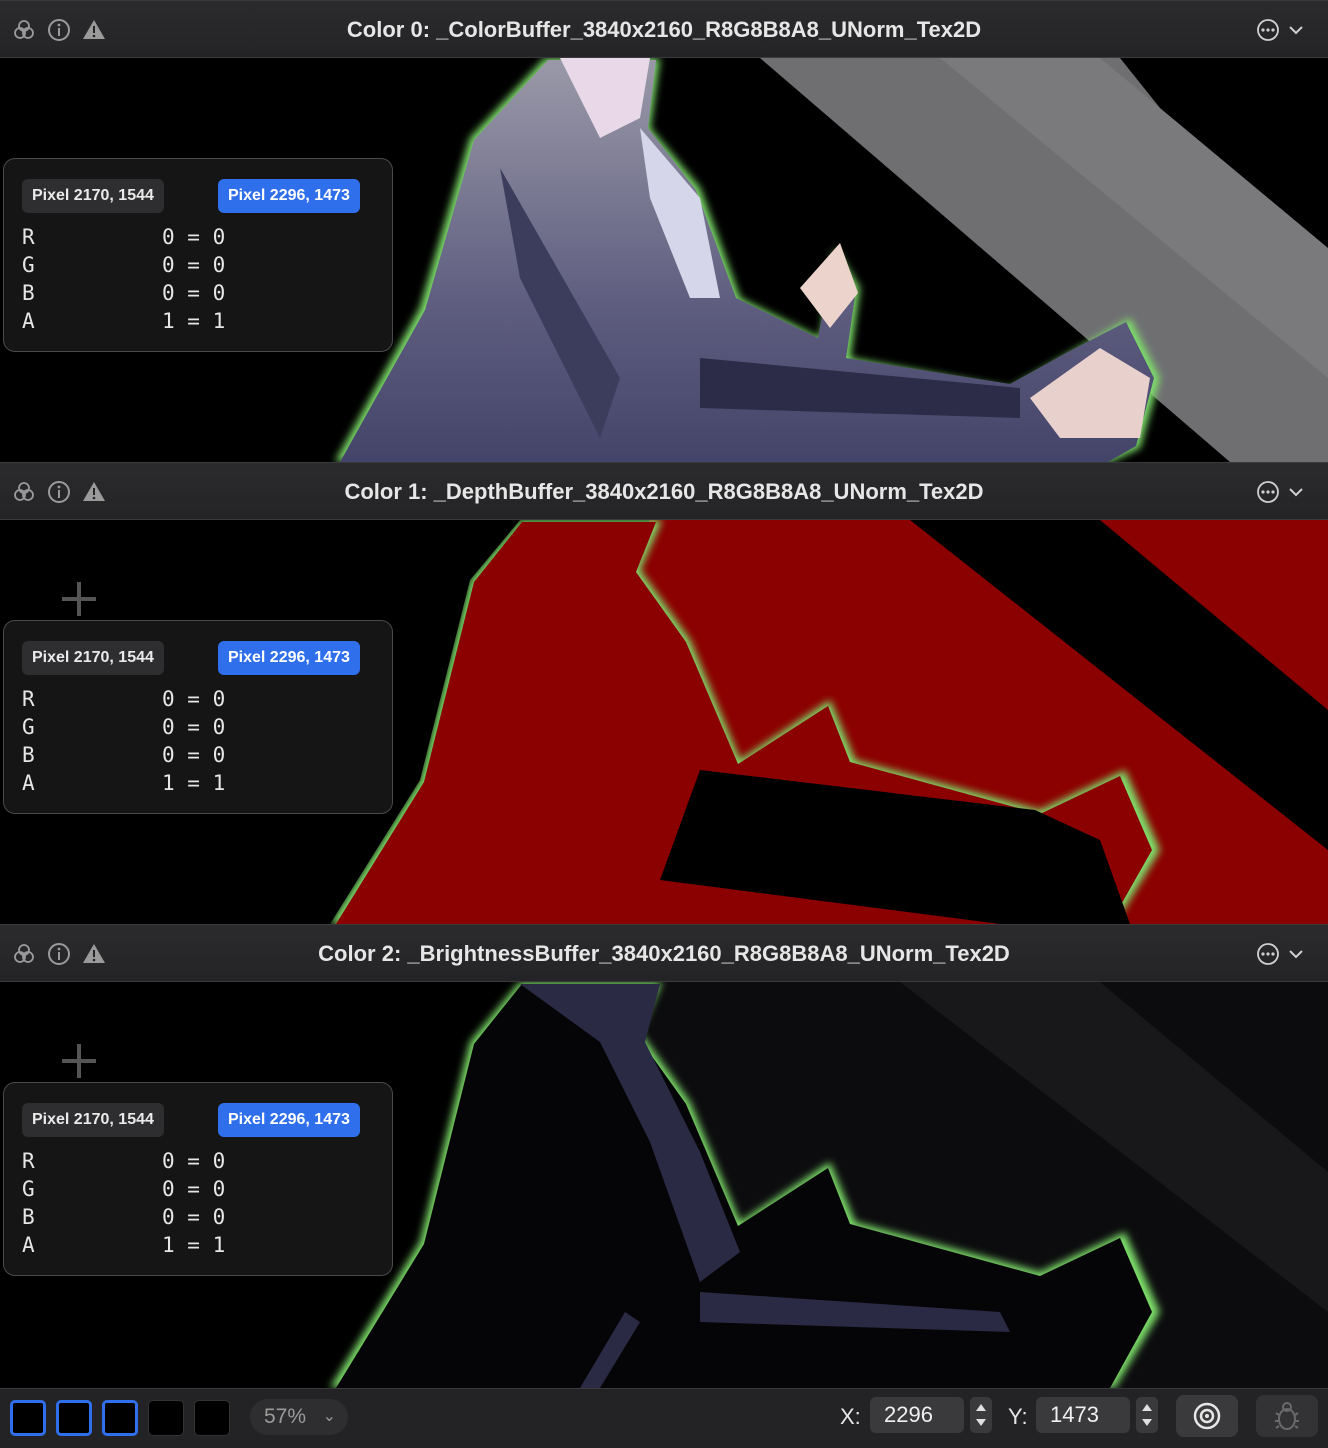  What do you see at coordinates (664, 1418) in the screenshot?
I see `bottom-toolbar: 57% ⌄ X: 2296 Y: 1473` at bounding box center [664, 1418].